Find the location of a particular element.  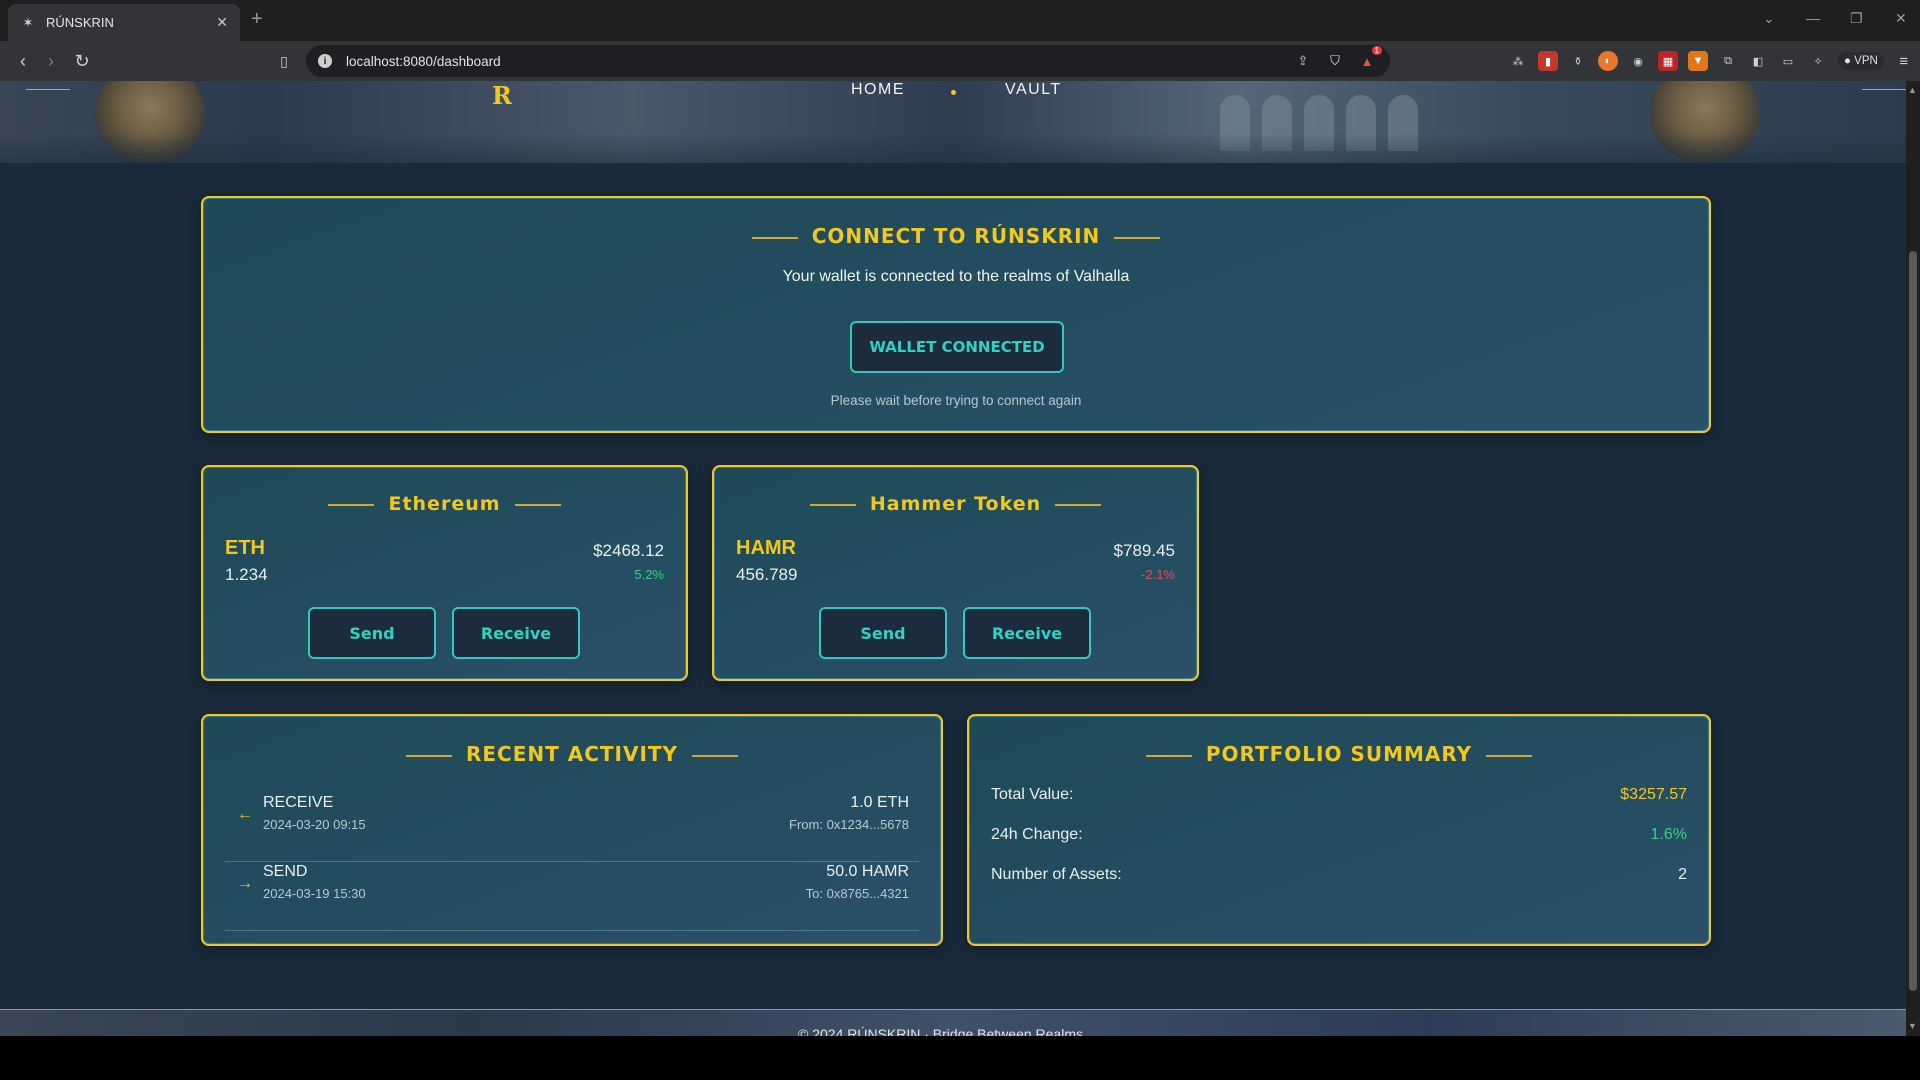

summary-label: 24h Change: is located at coordinates (1037, 834).